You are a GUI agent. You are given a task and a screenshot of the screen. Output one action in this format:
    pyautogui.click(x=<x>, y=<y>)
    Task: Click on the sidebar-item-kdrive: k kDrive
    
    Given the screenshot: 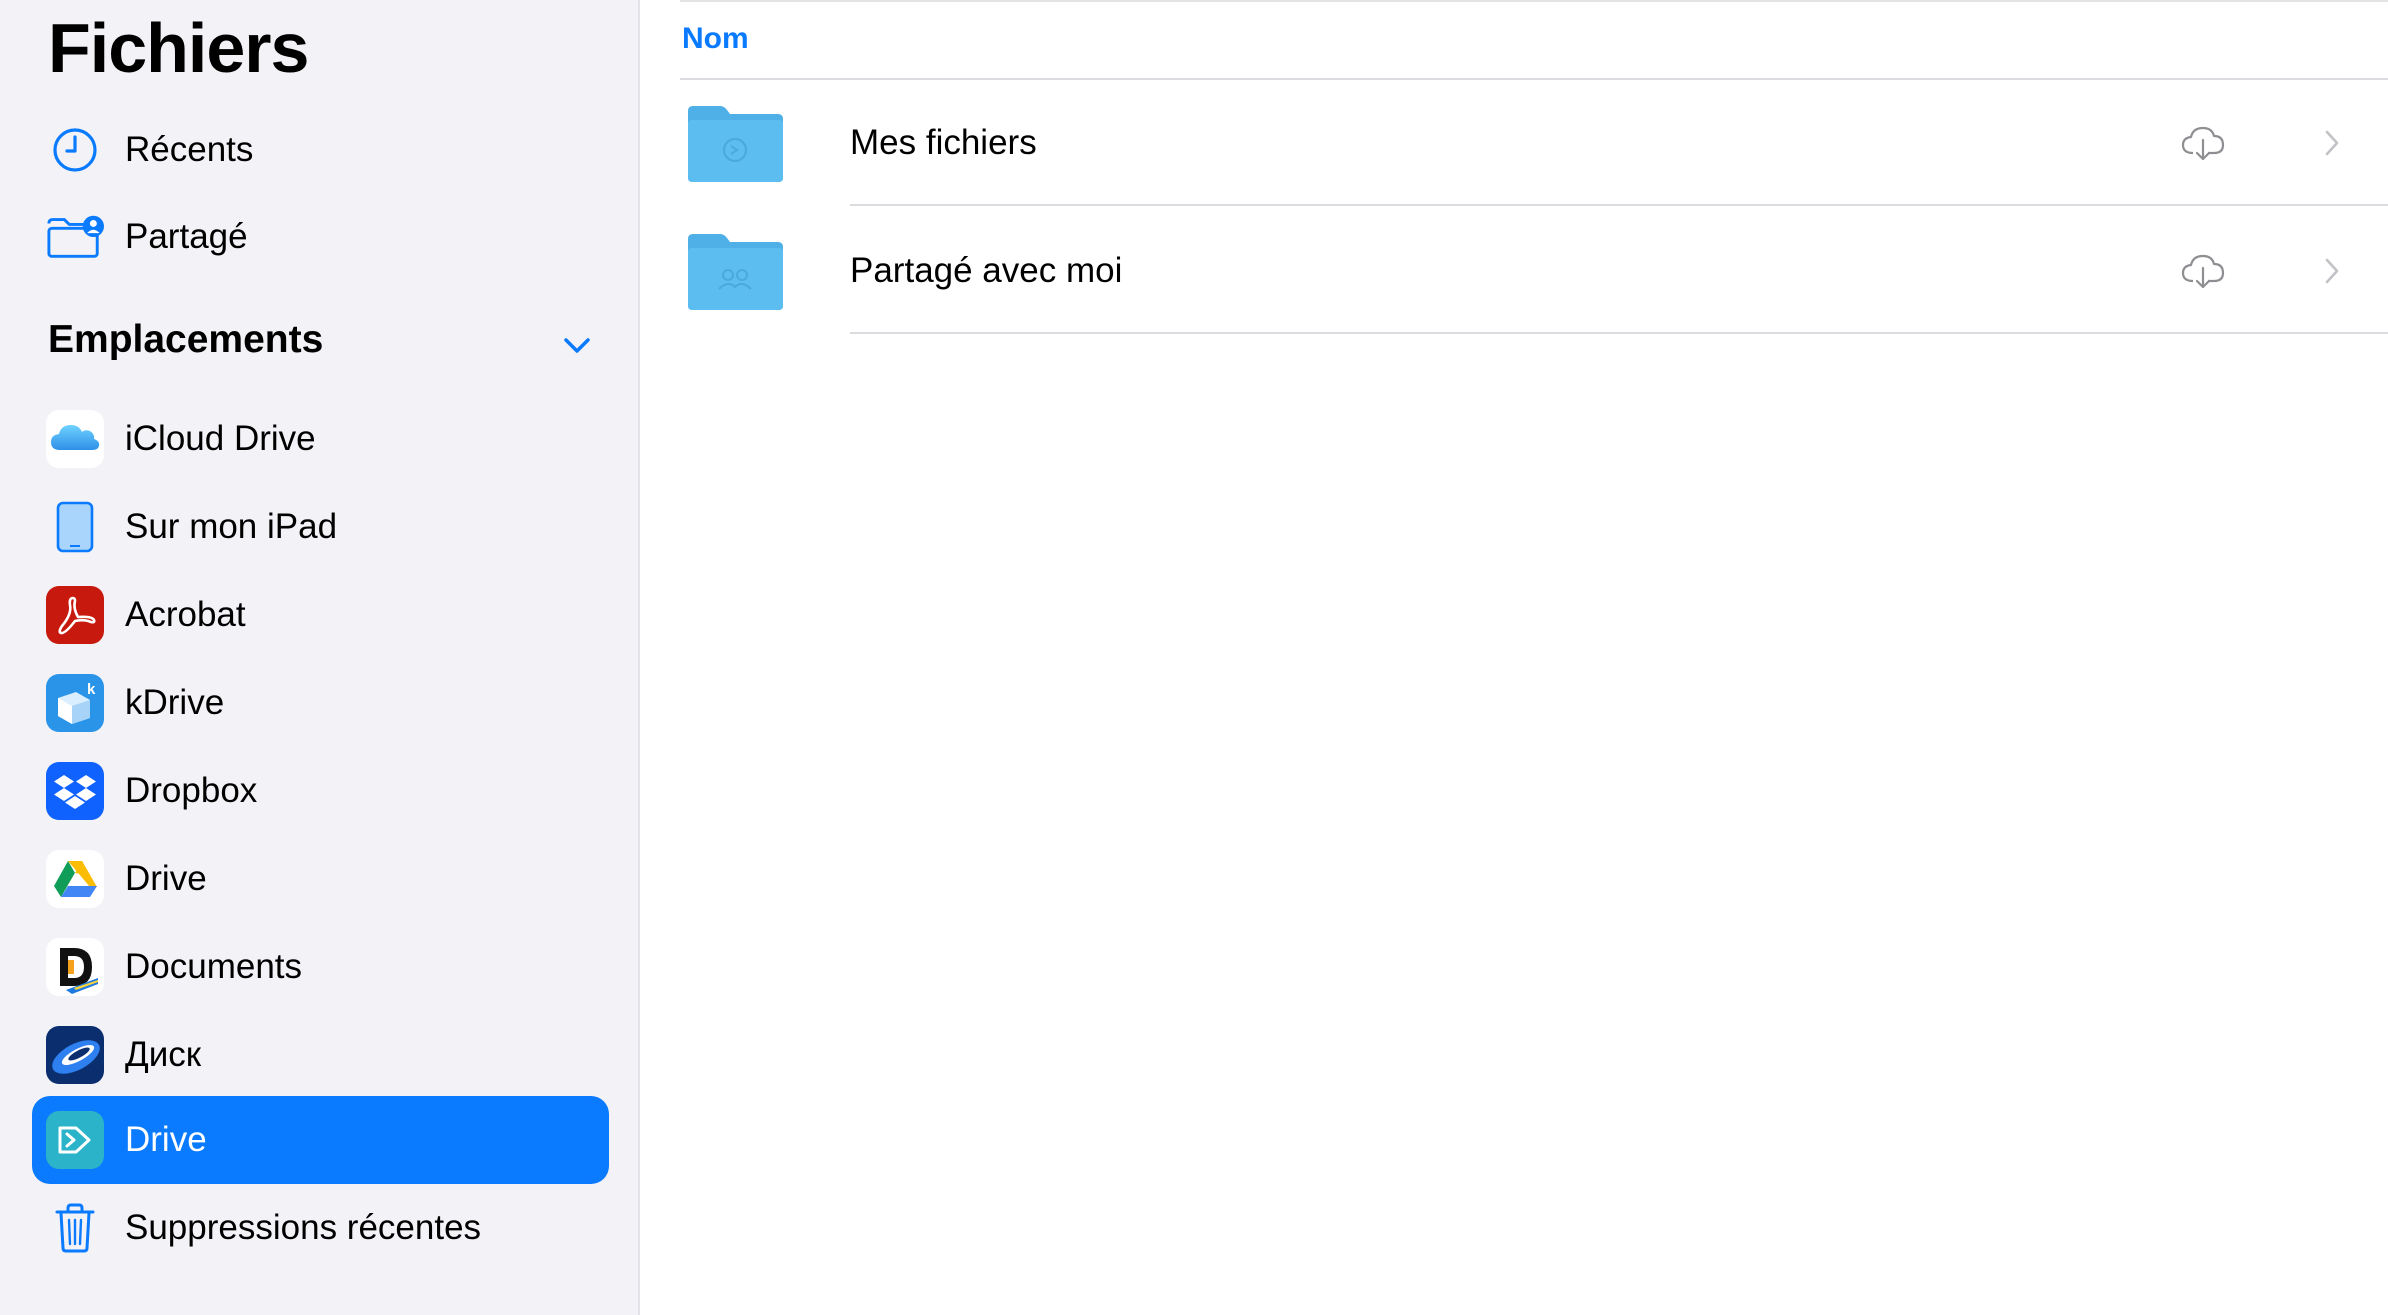 What is the action you would take?
    pyautogui.click(x=320, y=703)
    